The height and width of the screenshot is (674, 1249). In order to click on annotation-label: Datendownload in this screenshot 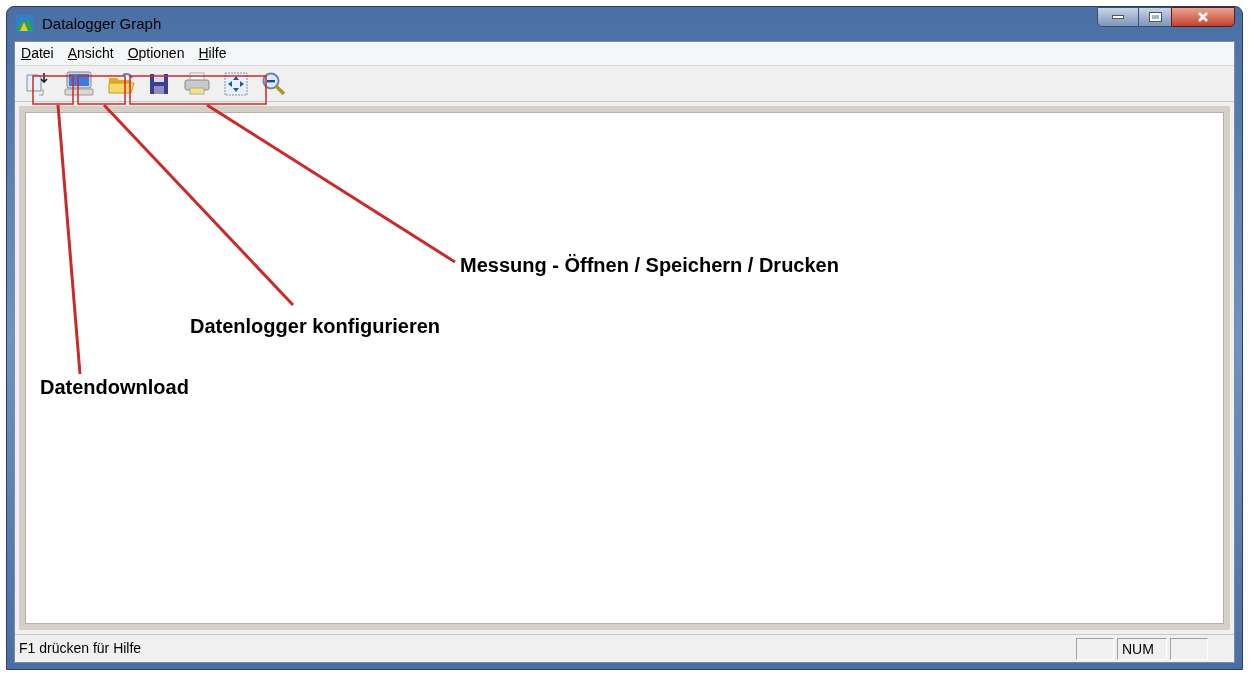, I will do `click(114, 387)`.